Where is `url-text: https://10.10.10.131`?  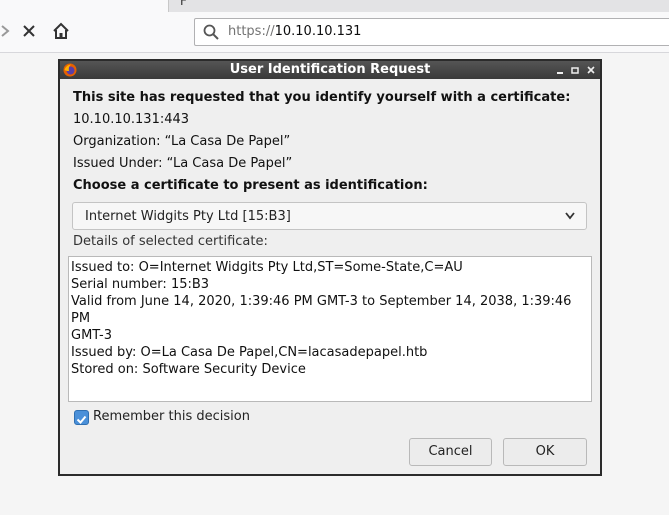
url-text: https://10.10.10.131 is located at coordinates (294, 31).